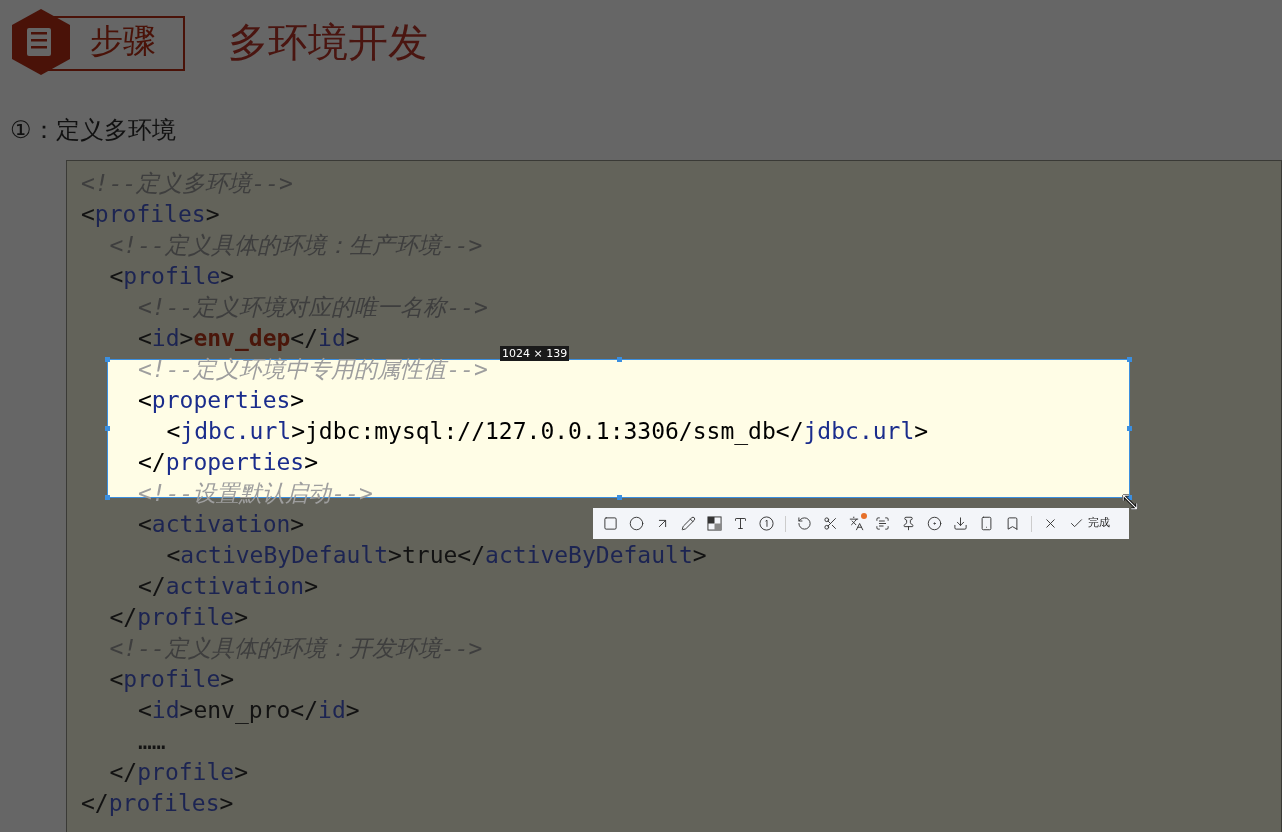 Image resolution: width=1282 pixels, height=832 pixels. I want to click on number-marker-icon, so click(766, 523).